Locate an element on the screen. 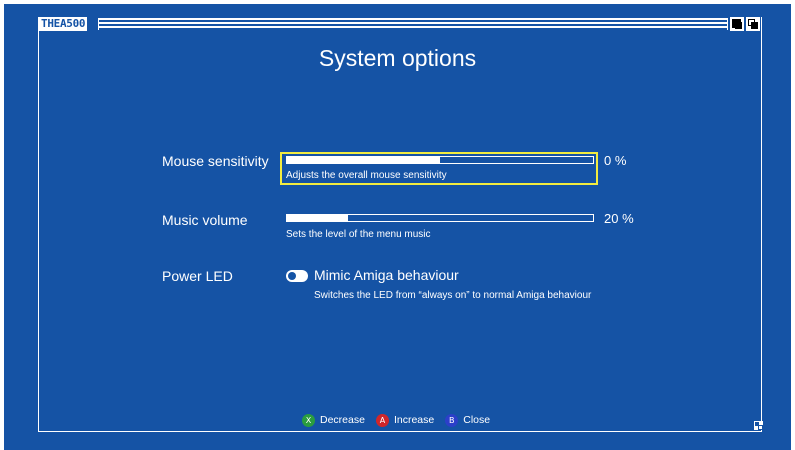 This screenshot has width=795, height=450. close-control: B Close is located at coordinates (468, 420).